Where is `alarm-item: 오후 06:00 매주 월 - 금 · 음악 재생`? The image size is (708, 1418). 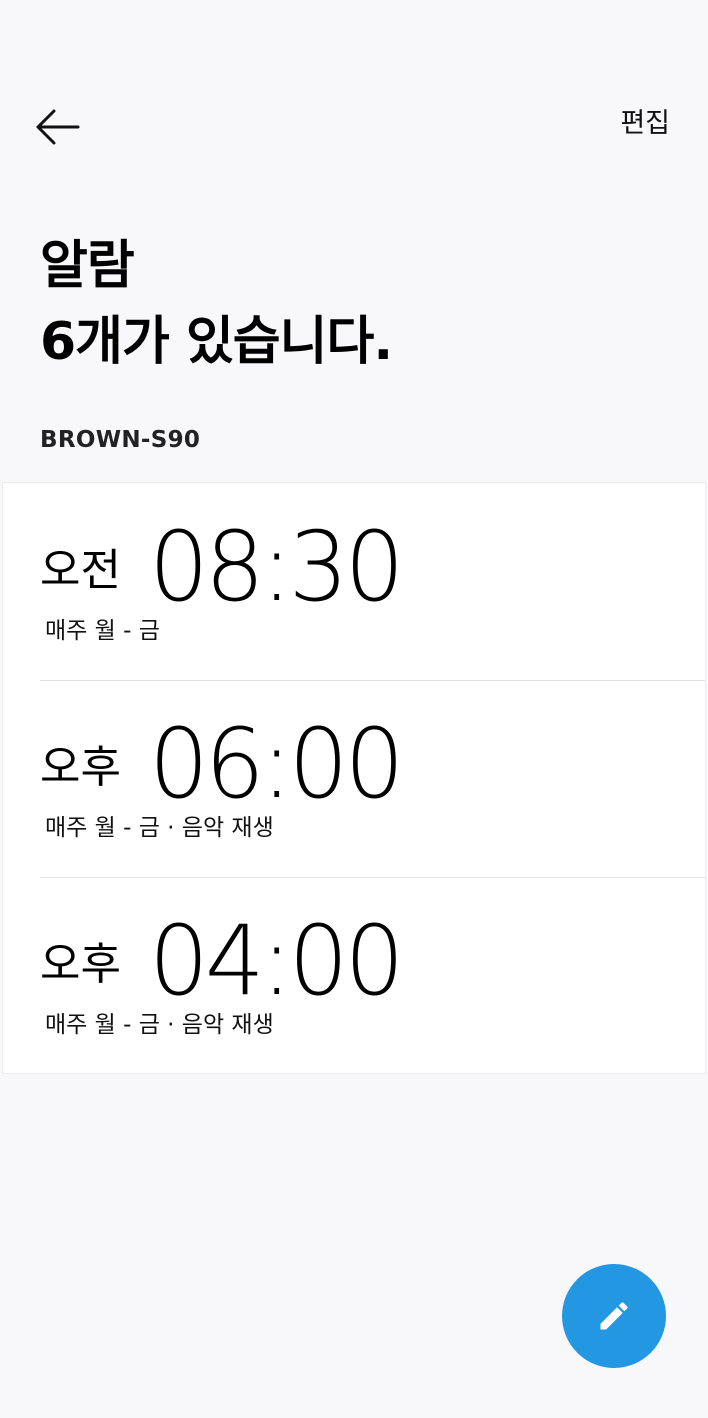
alarm-item: 오후 06:00 매주 월 - 금 · 음악 재생 is located at coordinates (354, 778).